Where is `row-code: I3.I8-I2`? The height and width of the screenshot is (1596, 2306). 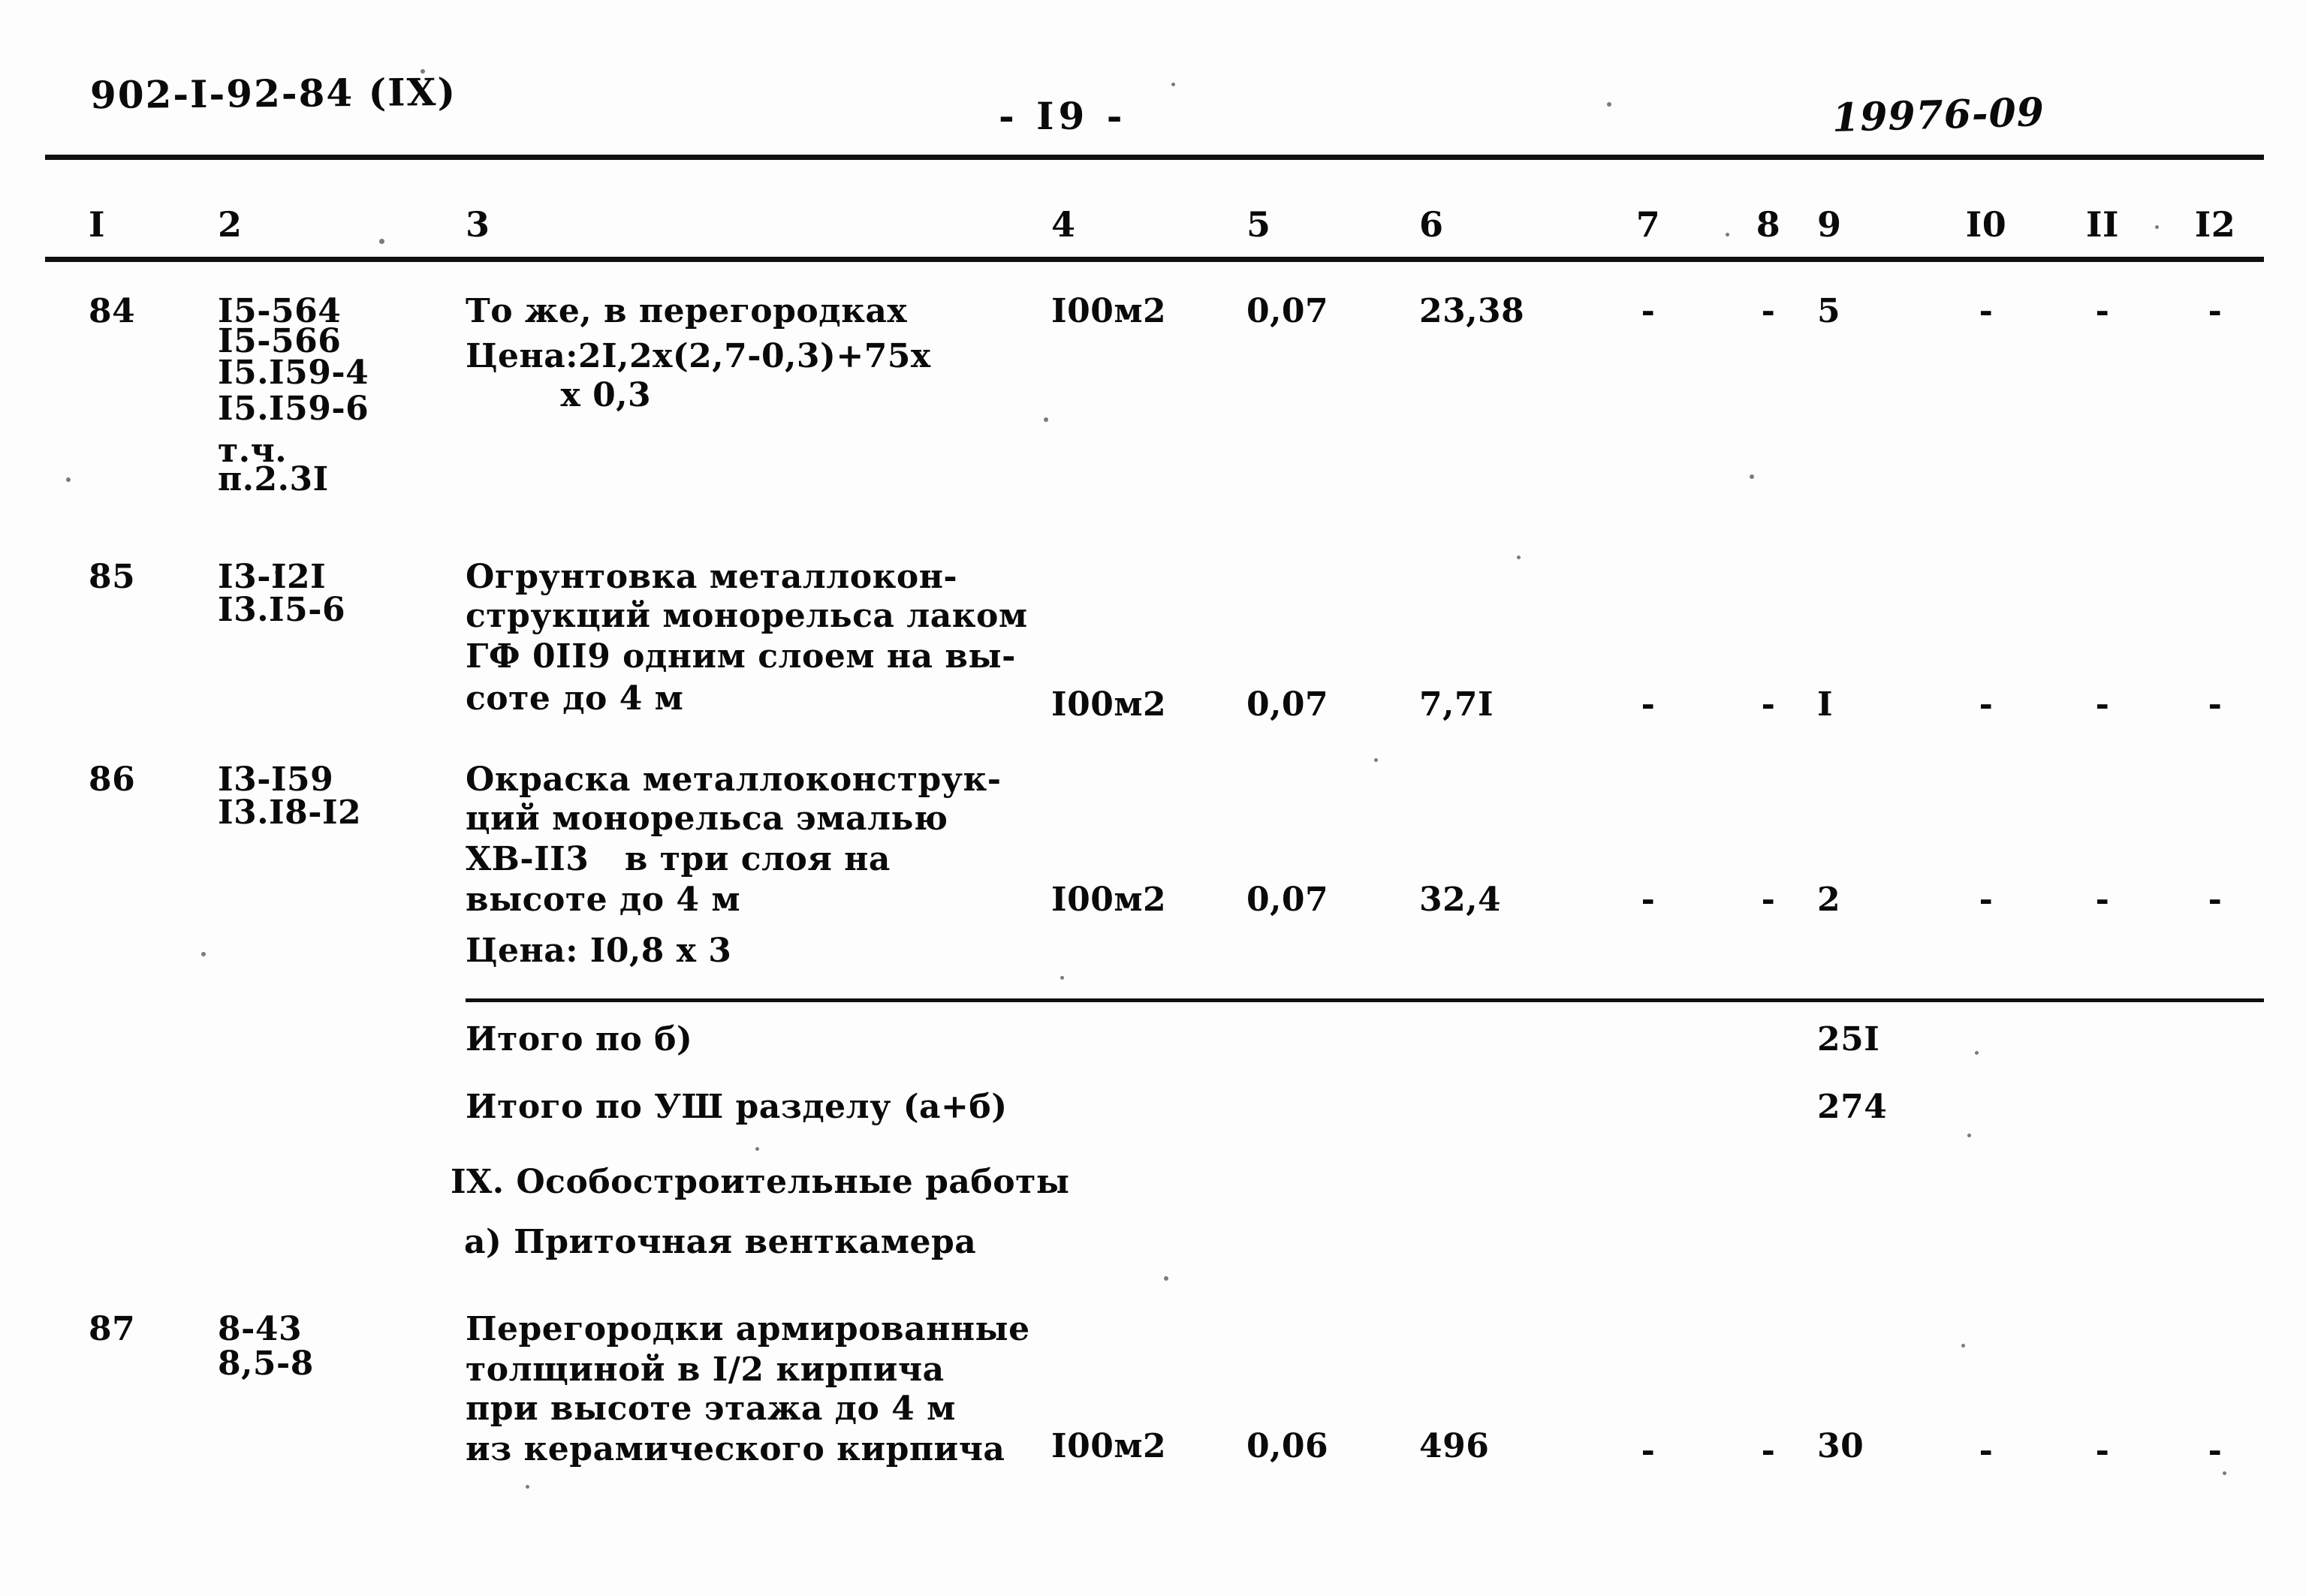
row-code: I3.I8-I2 is located at coordinates (290, 812).